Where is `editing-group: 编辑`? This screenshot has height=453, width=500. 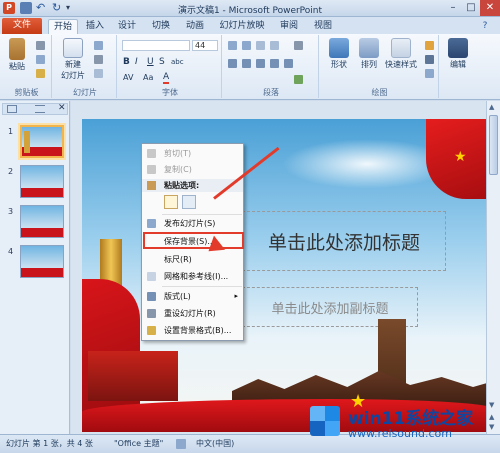
editing-group: 编辑 is located at coordinates (458, 66).